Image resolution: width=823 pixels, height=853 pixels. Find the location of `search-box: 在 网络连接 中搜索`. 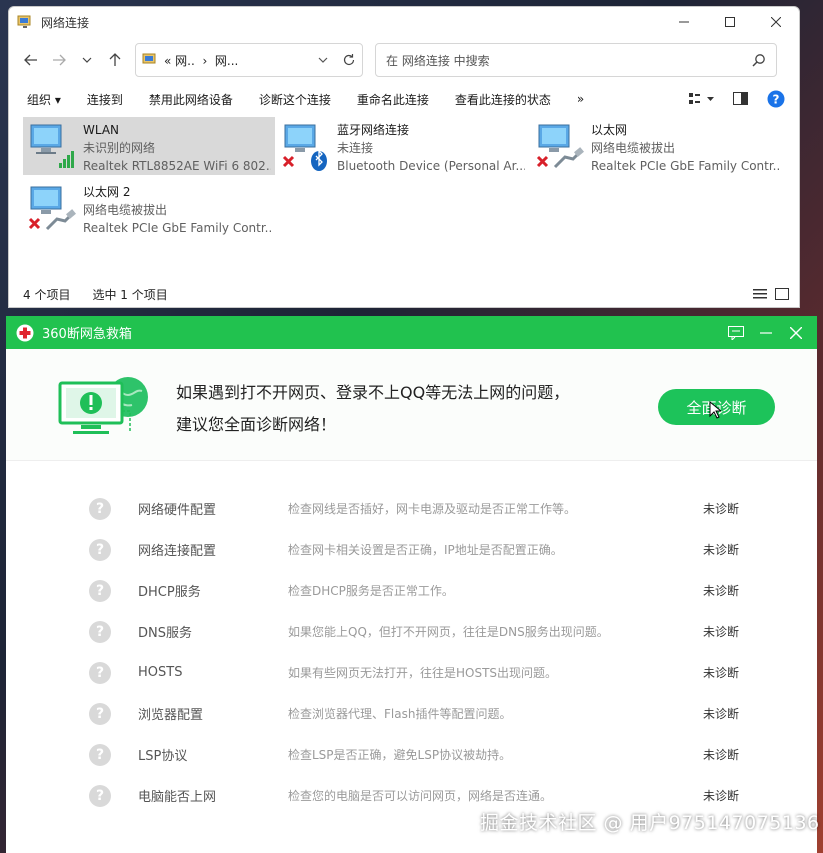

search-box: 在 网络连接 中搜索 is located at coordinates (576, 60).